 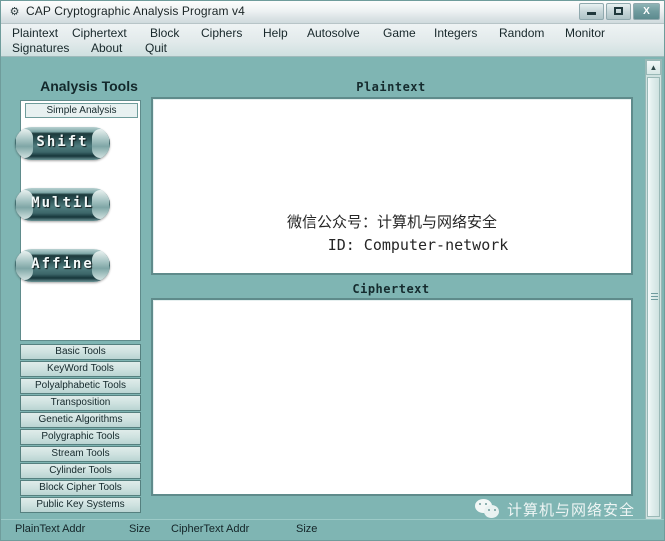 I want to click on close-button: X, so click(x=646, y=11).